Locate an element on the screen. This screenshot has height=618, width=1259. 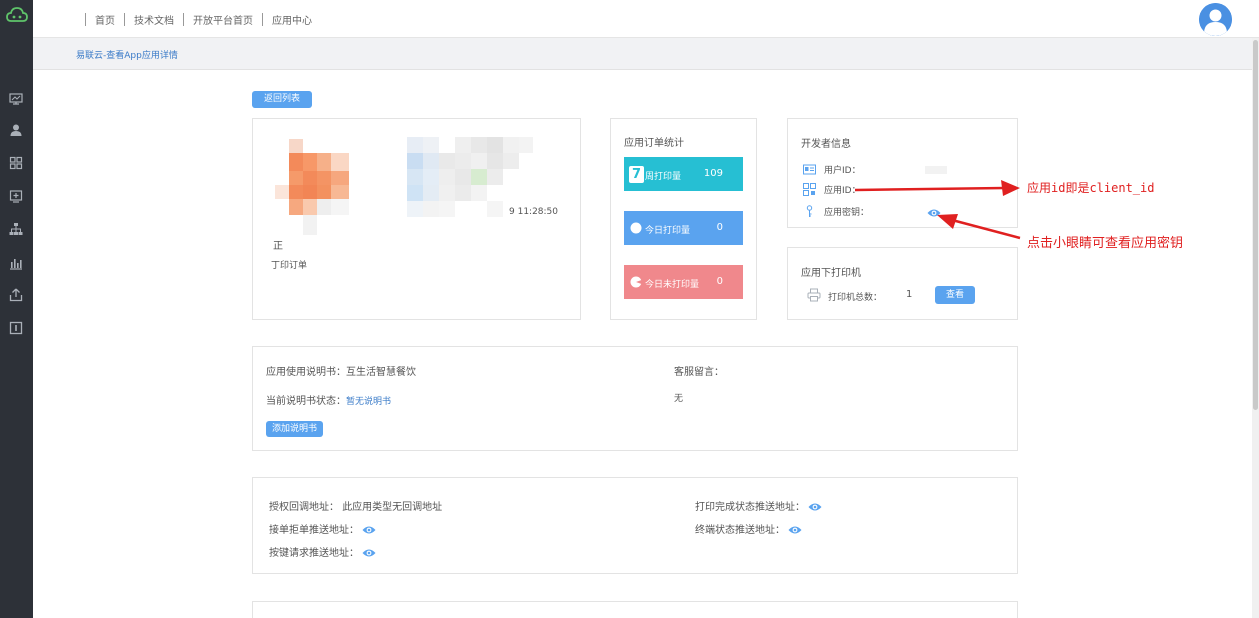
weekly-print-label: 周打印量 is located at coordinates (663, 177).